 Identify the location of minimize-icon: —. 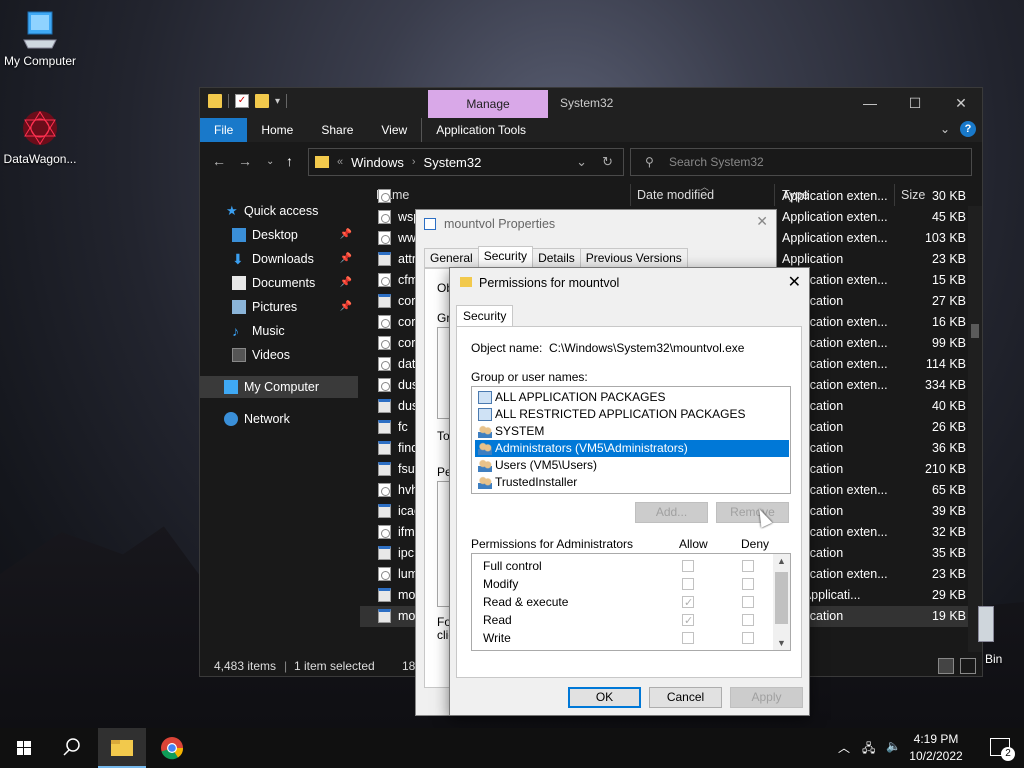
(870, 103).